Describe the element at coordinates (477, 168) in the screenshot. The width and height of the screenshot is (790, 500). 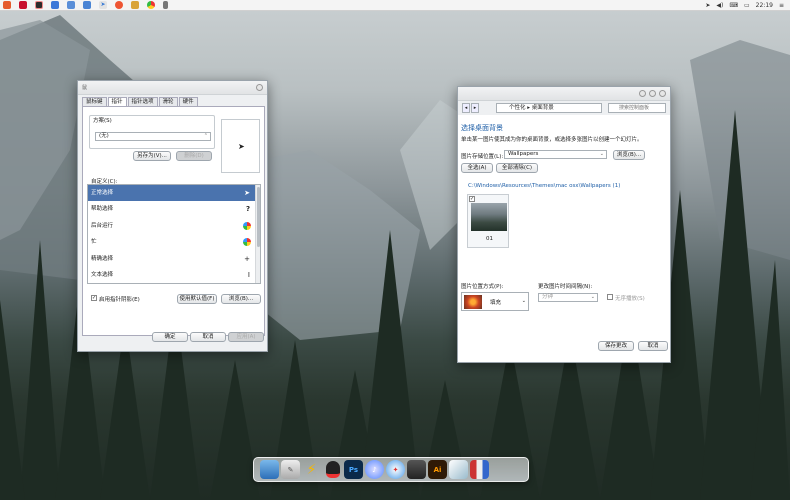
I see `select-all-button: 全选(A)` at that location.